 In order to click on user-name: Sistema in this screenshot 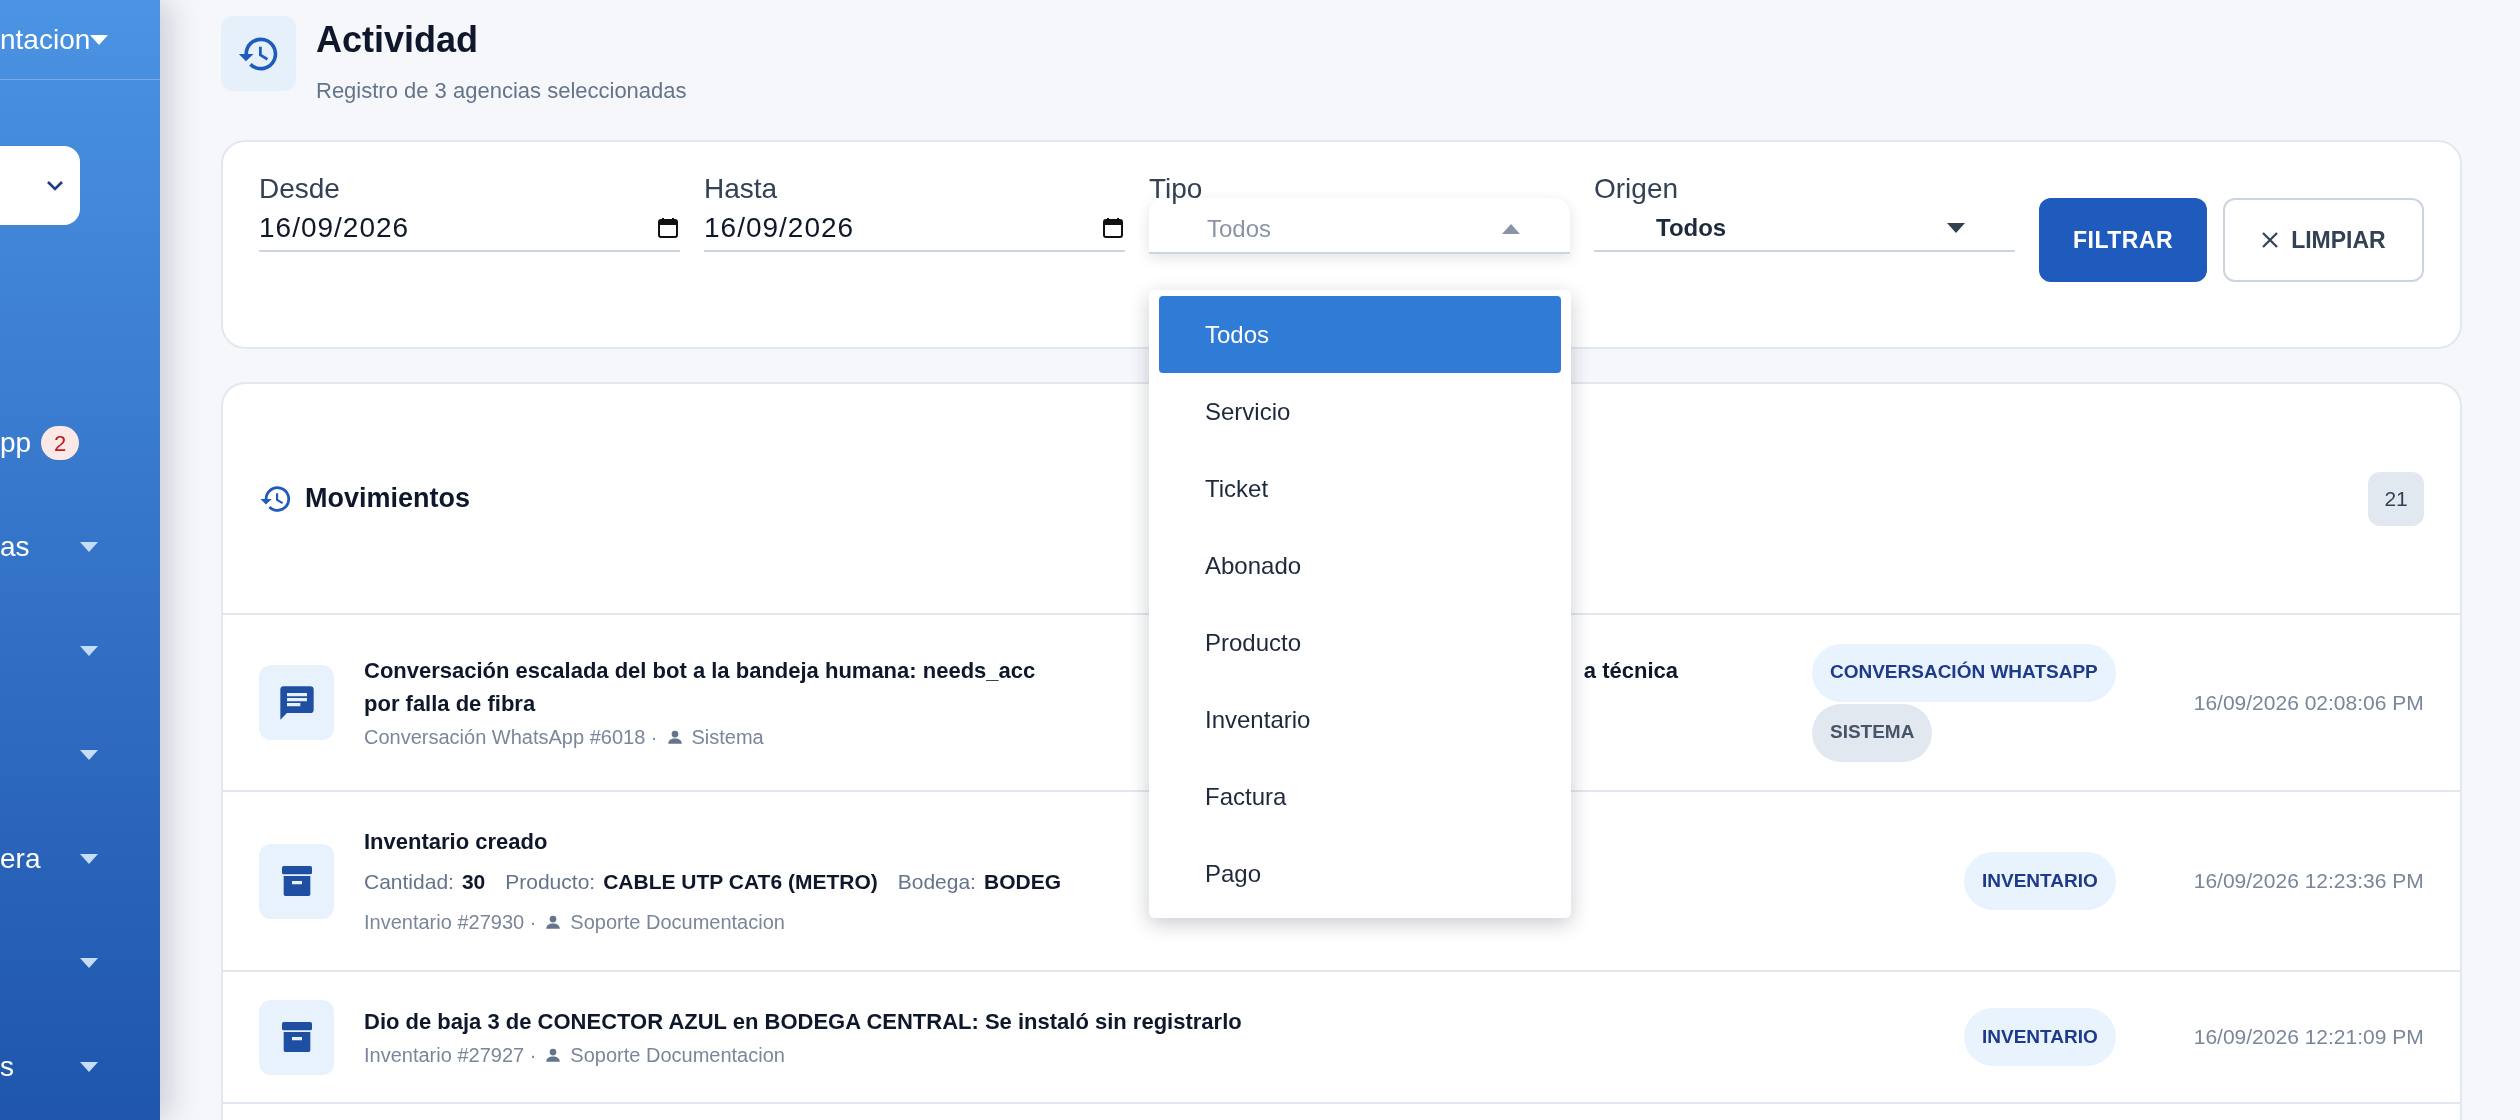, I will do `click(727, 737)`.